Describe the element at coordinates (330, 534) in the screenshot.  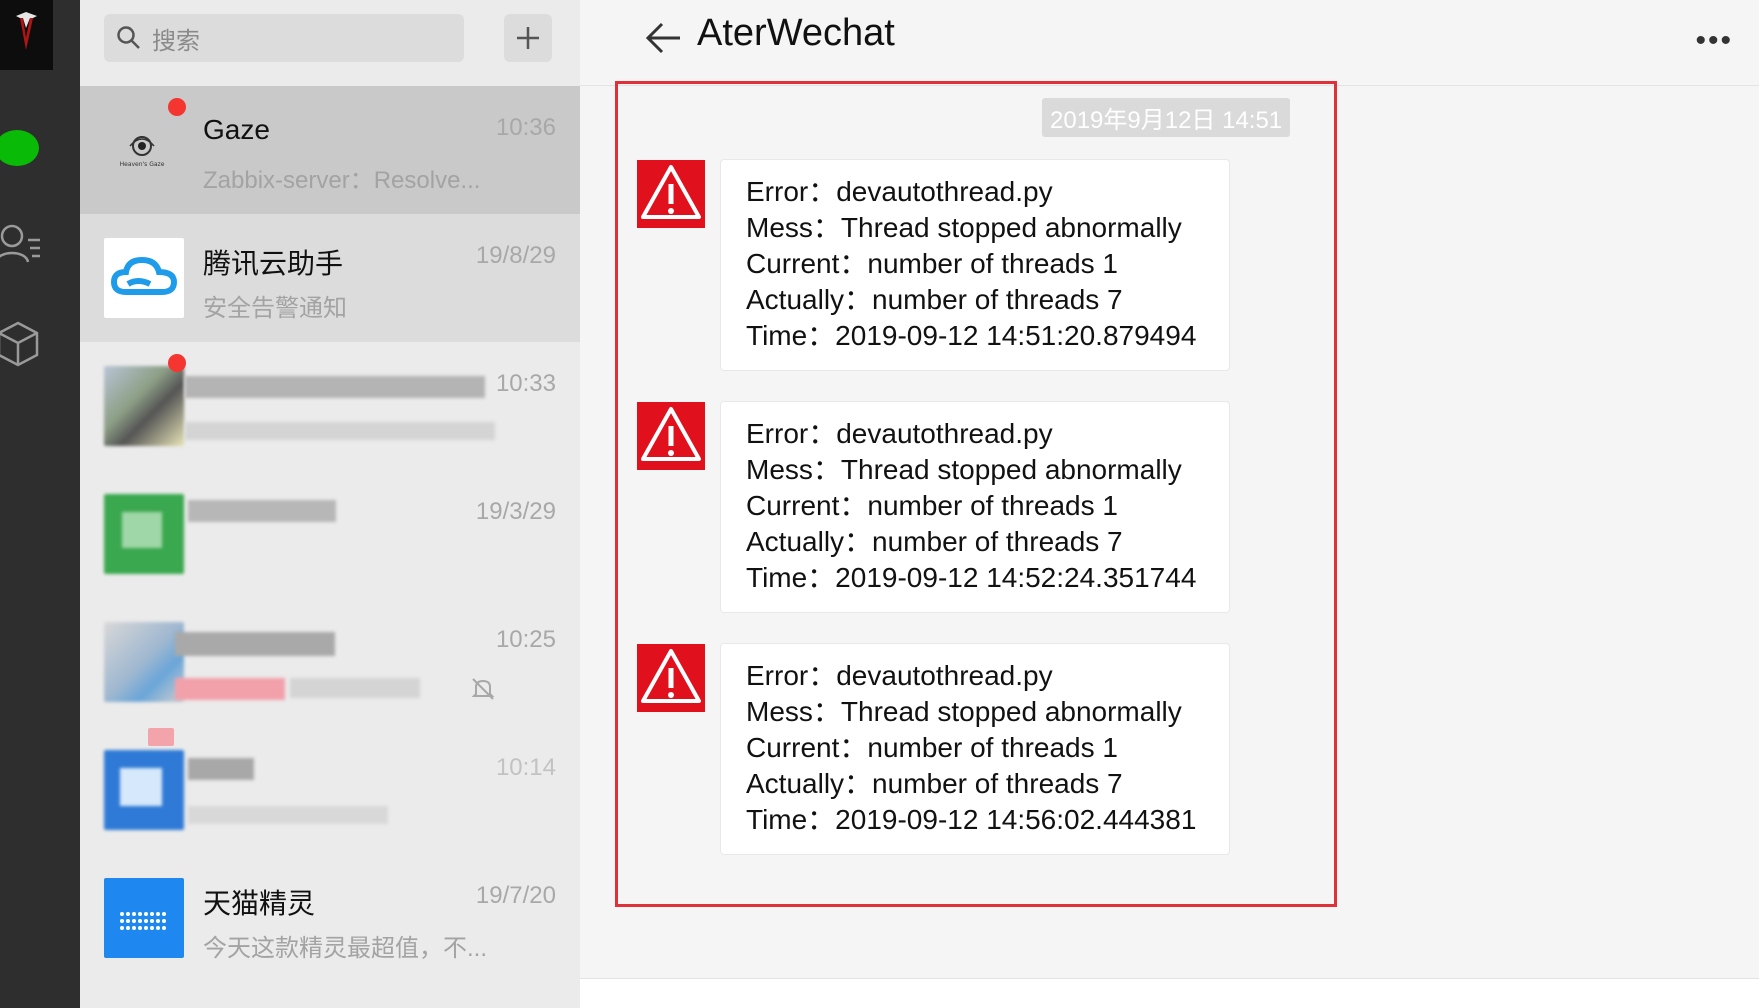
I see `session-item: 19/3/29` at that location.